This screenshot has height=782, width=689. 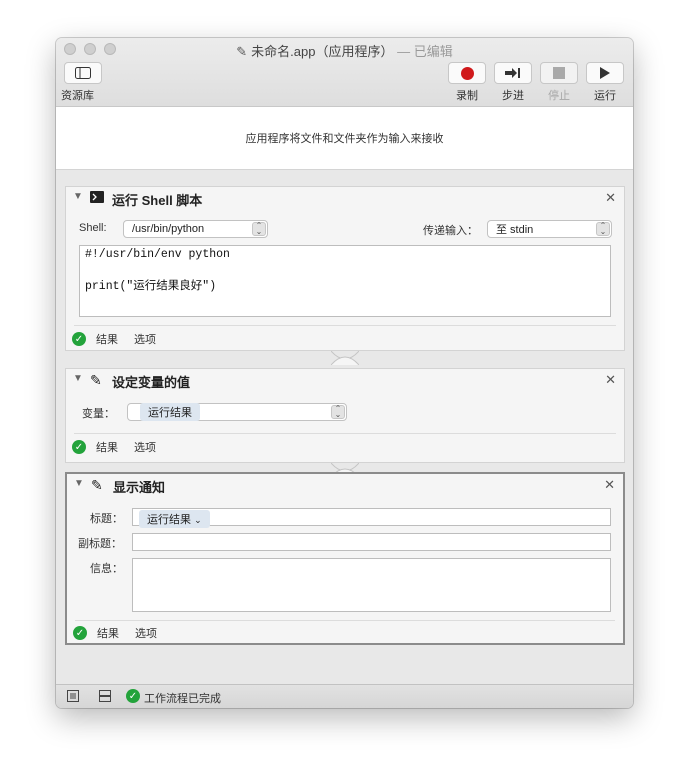 I want to click on record-icon, so click(x=467, y=73).